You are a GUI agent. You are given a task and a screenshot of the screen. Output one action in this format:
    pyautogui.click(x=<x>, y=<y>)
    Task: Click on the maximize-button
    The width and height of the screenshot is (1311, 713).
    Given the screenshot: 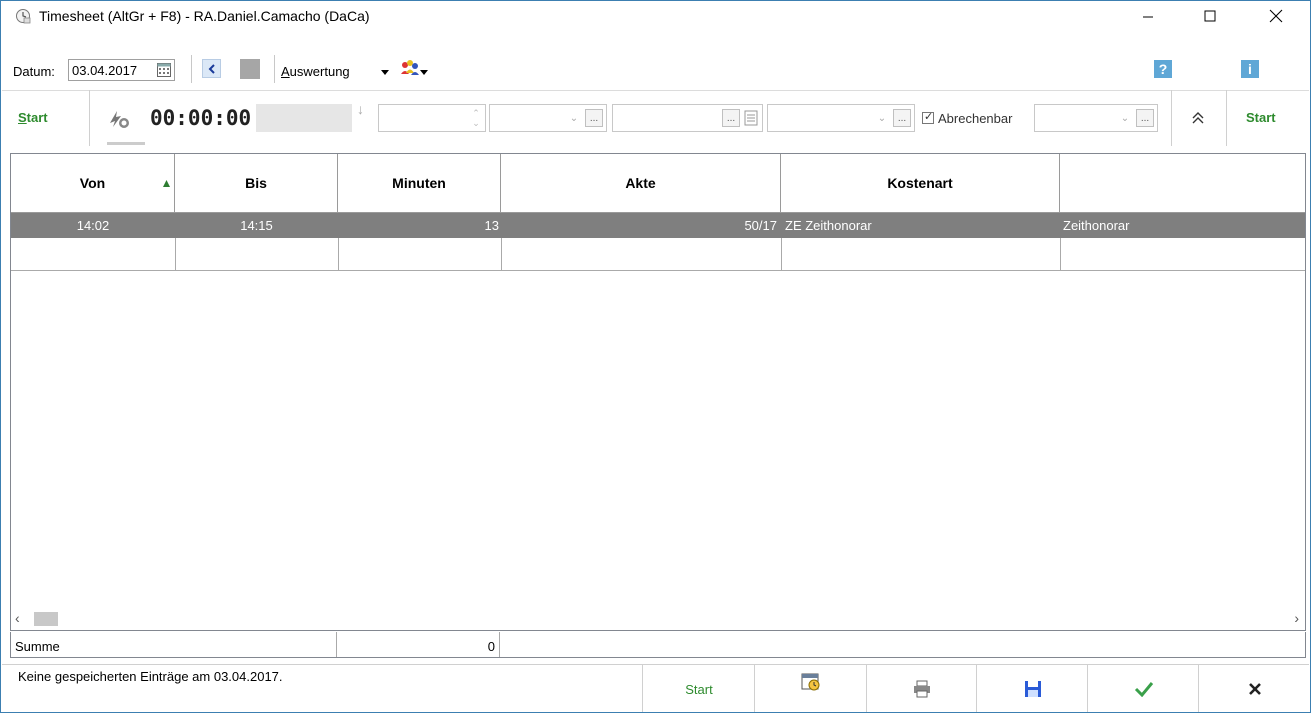 What is the action you would take?
    pyautogui.click(x=1210, y=16)
    